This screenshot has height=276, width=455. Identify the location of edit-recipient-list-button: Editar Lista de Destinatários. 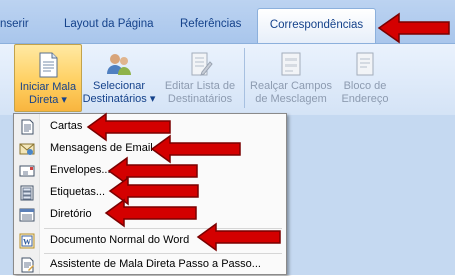
(200, 75).